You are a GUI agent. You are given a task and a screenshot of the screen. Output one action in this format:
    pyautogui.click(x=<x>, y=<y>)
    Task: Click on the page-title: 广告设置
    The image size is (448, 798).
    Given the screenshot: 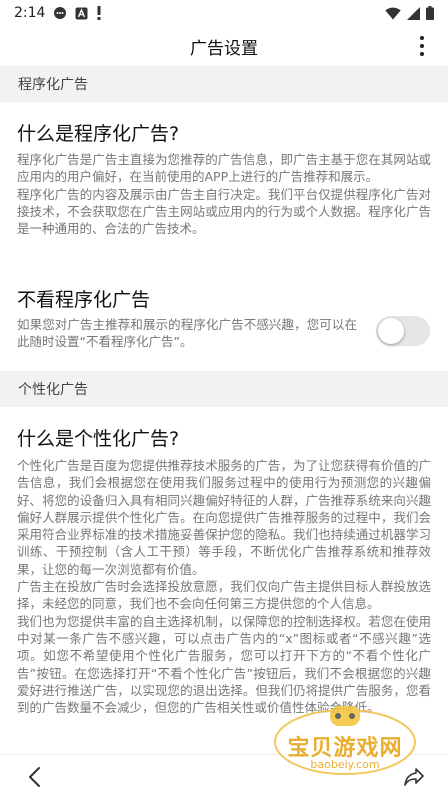 What is the action you would take?
    pyautogui.click(x=224, y=48)
    